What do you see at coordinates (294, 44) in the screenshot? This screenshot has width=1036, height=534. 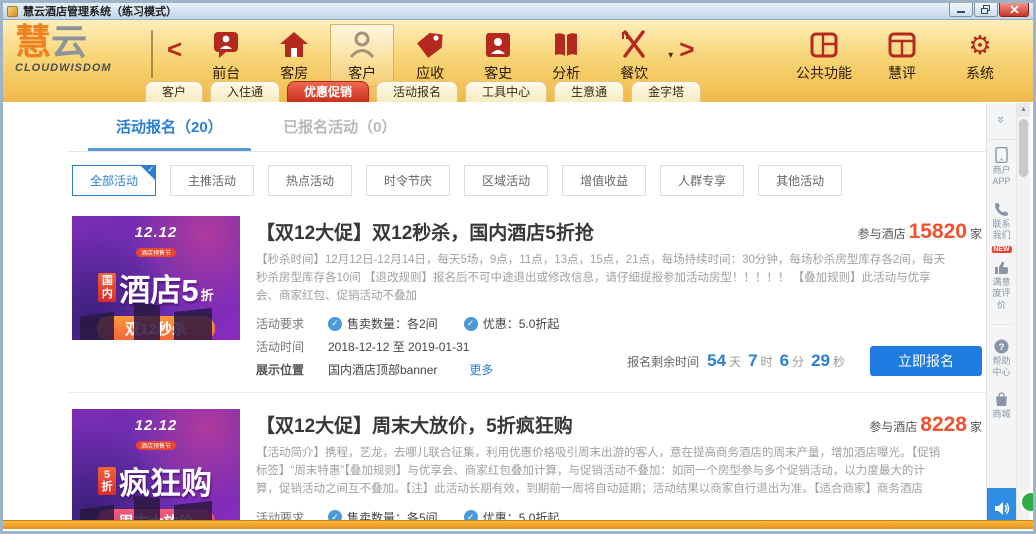 I see `house-icon` at bounding box center [294, 44].